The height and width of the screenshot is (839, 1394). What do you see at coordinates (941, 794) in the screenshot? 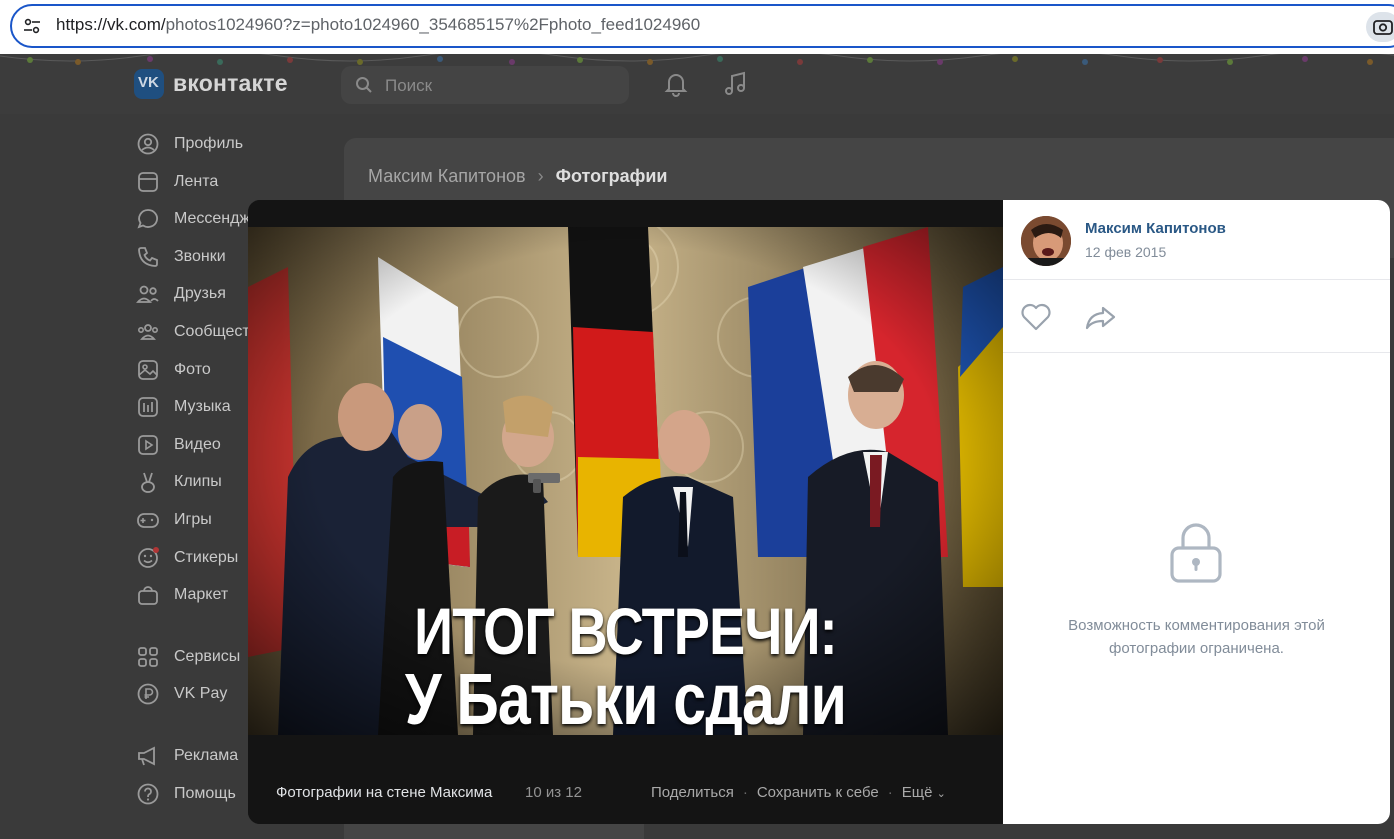
I see `chevron-down-icon: ⌄` at bounding box center [941, 794].